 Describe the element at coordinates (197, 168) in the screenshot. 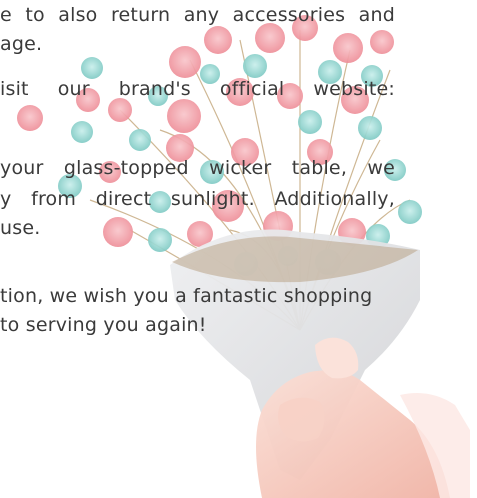

I see `text-line-4: your glass-topped wicker table, we` at that location.